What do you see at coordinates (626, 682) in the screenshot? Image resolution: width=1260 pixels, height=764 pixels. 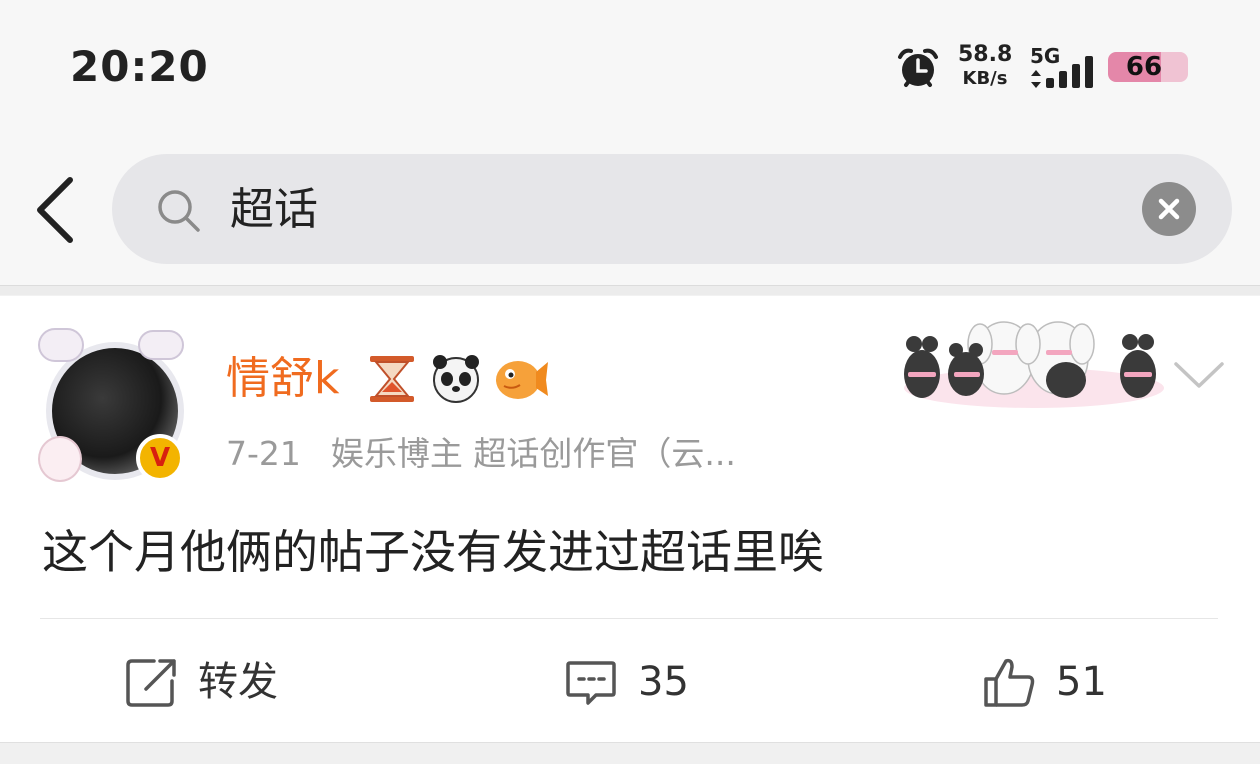 I see `comment-button: 35` at bounding box center [626, 682].